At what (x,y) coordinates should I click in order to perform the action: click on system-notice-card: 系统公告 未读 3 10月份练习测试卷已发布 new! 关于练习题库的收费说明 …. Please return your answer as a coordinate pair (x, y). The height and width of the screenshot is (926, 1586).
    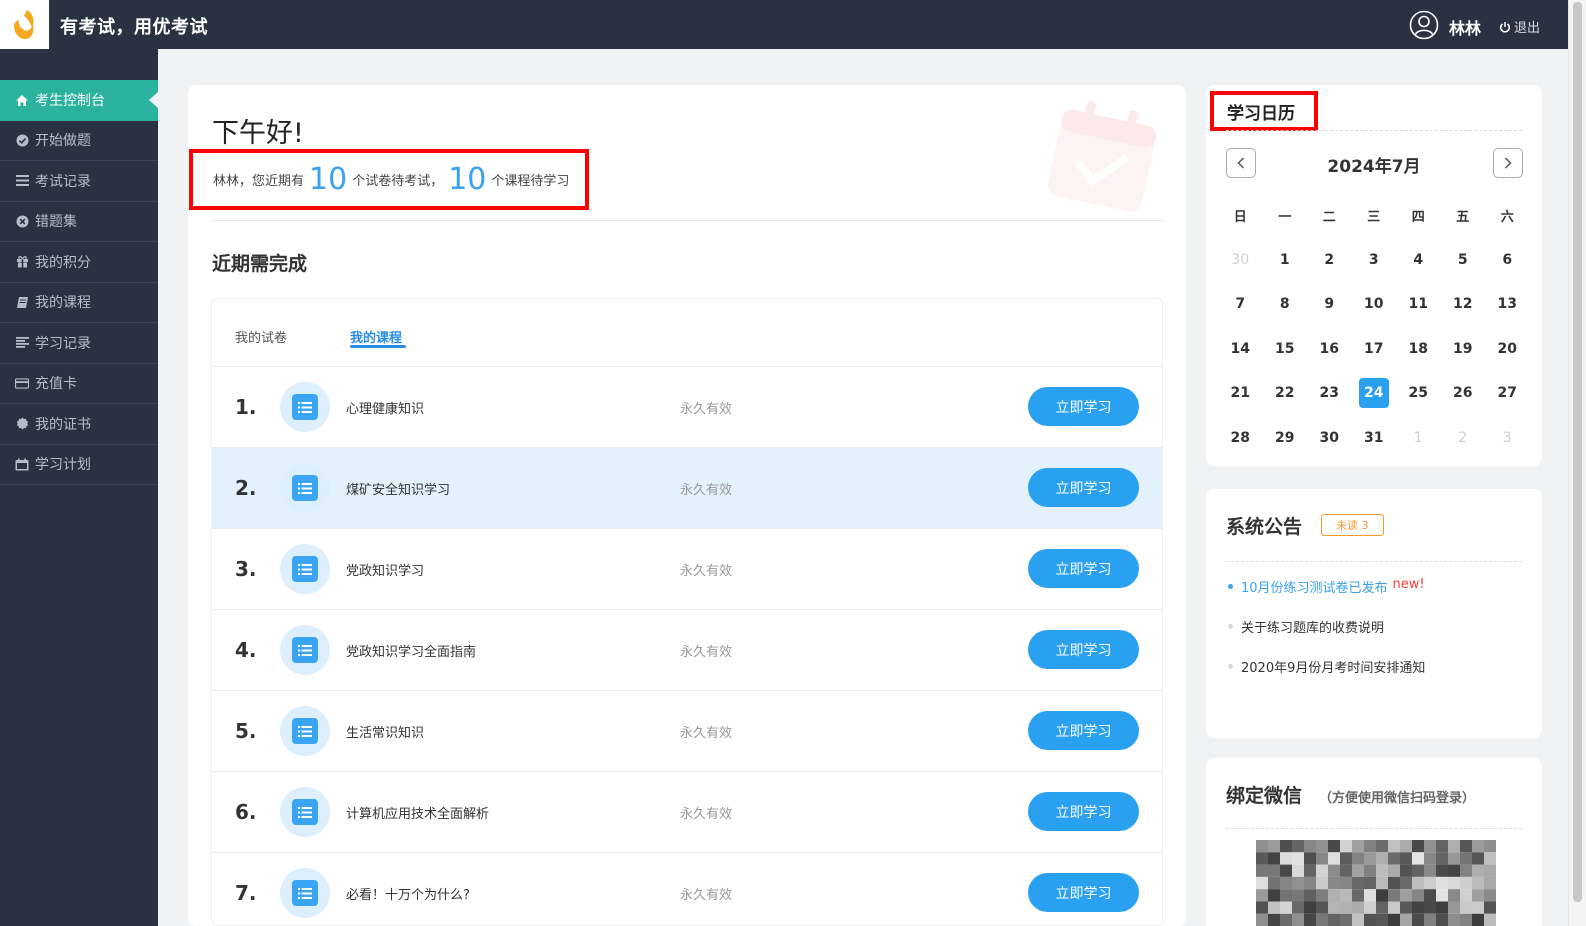
    Looking at the image, I should click on (1374, 613).